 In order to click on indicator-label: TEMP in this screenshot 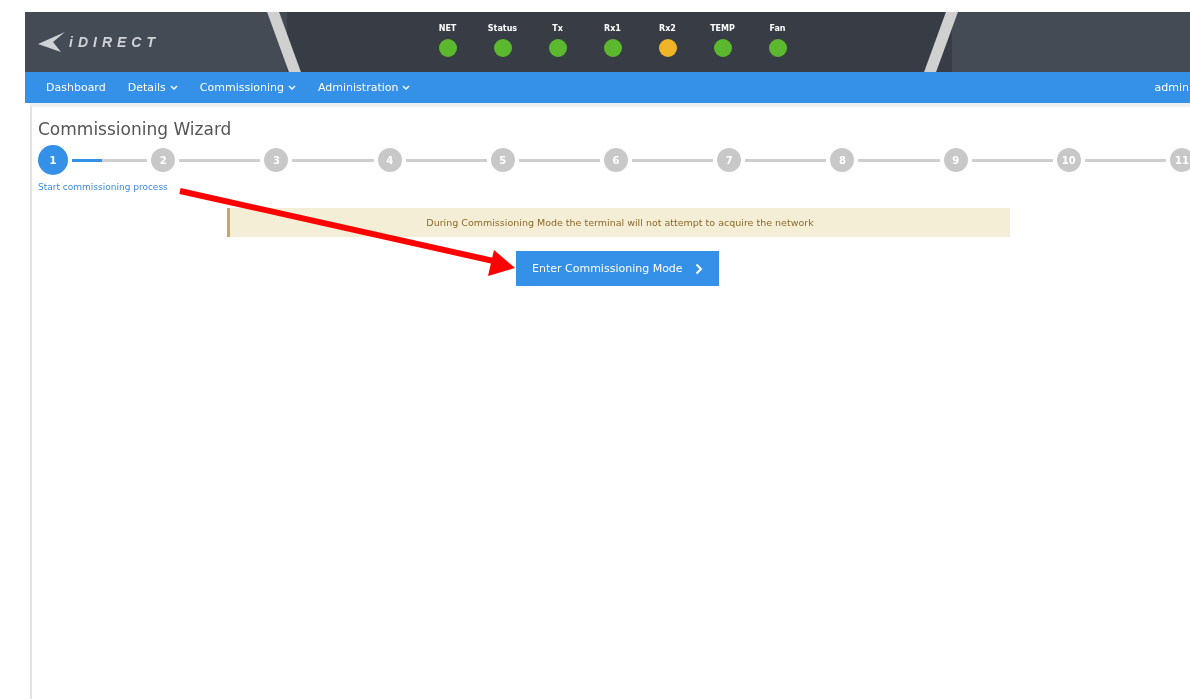, I will do `click(722, 28)`.